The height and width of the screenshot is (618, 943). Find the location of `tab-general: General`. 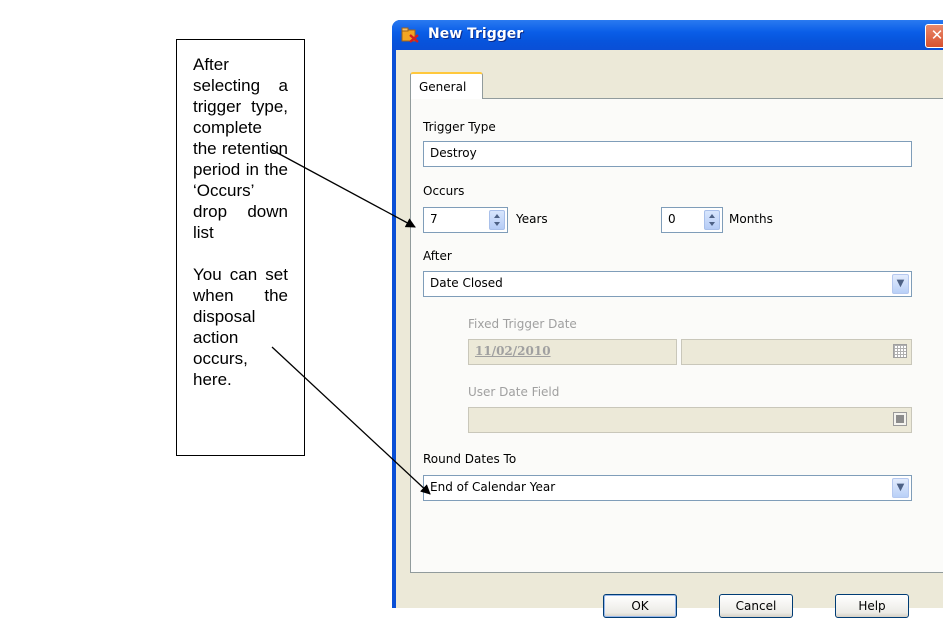

tab-general: General is located at coordinates (446, 85).